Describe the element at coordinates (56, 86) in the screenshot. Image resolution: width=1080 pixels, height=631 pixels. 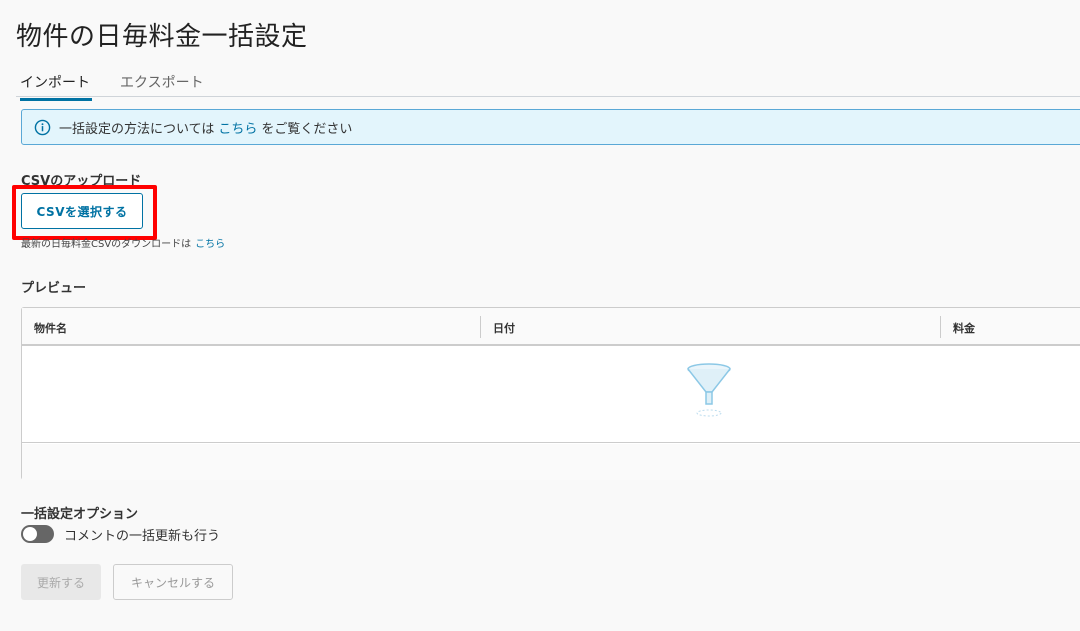
I see `tab-import: インポート` at that location.